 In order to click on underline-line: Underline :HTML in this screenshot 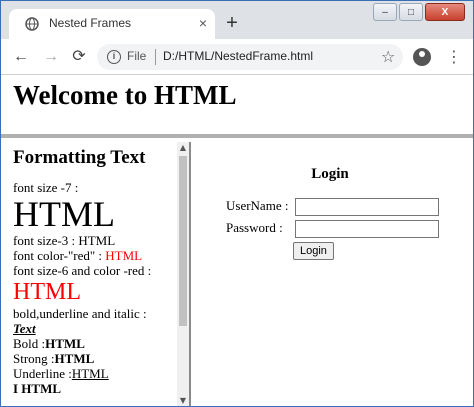, I will do `click(95, 373)`.